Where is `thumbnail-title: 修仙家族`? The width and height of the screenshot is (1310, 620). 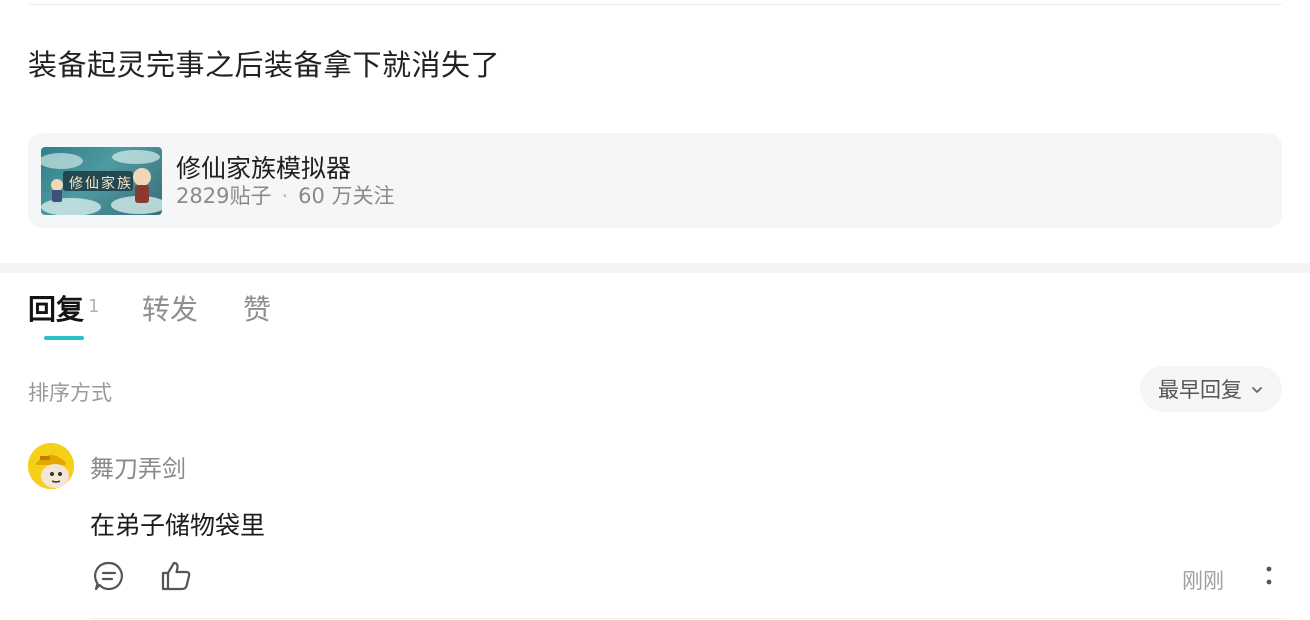 thumbnail-title: 修仙家族 is located at coordinates (101, 184).